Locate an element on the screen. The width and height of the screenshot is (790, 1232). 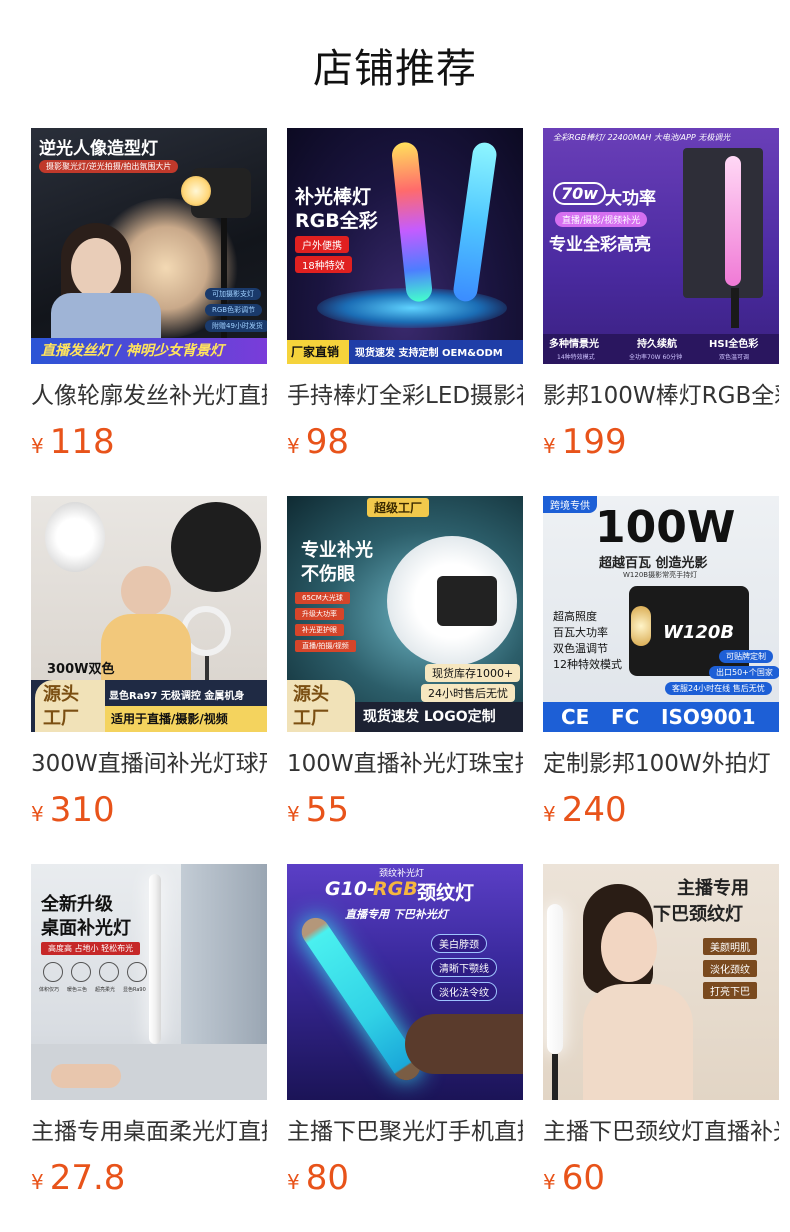
light-stand is located at coordinates (555, 1077).